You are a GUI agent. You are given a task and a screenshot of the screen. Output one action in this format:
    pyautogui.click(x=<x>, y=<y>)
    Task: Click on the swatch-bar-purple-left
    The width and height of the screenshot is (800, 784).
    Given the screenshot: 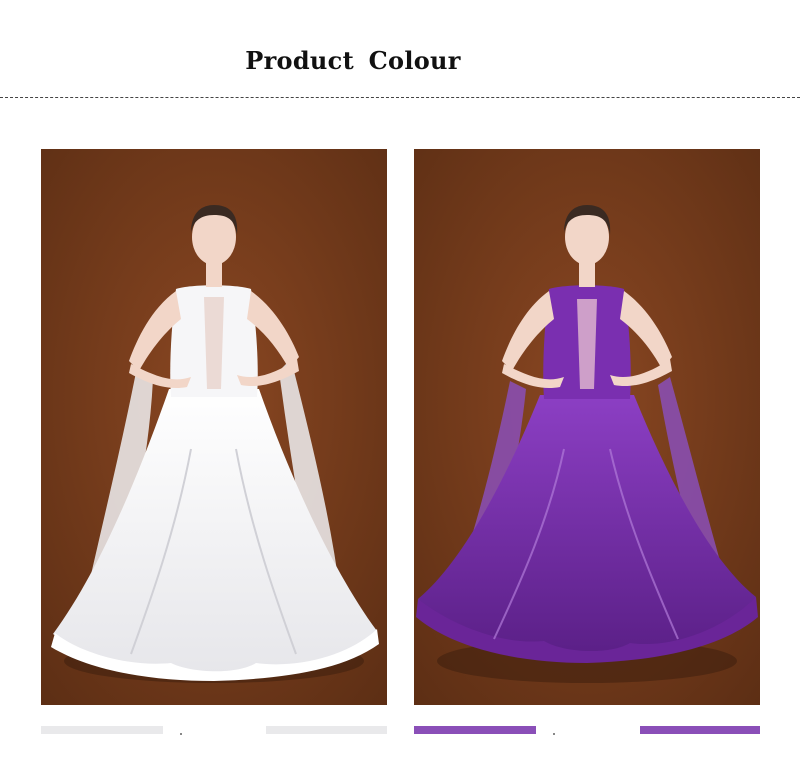 What is the action you would take?
    pyautogui.click(x=475, y=730)
    